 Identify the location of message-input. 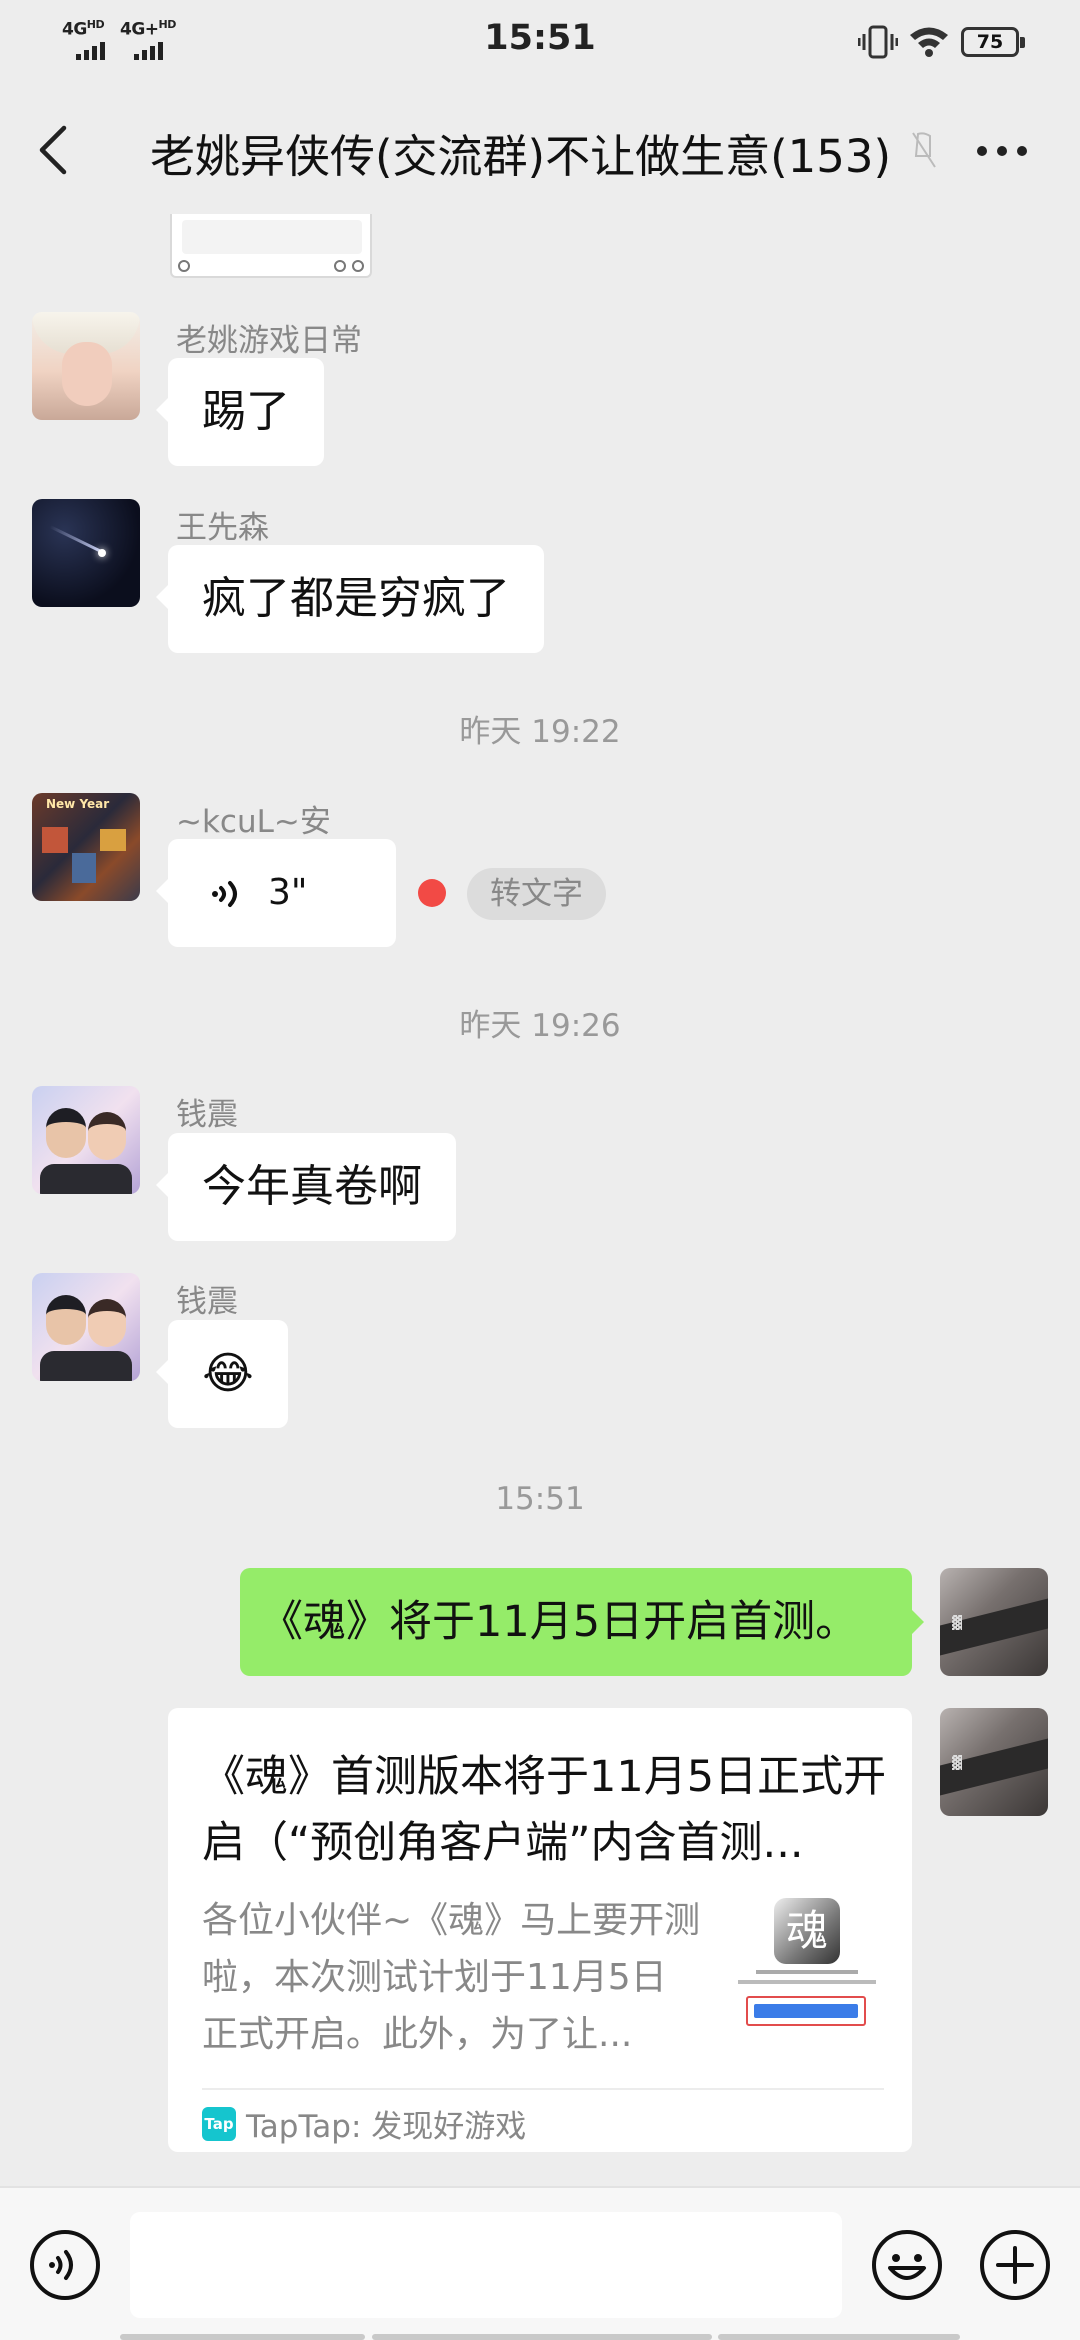
(486, 2265).